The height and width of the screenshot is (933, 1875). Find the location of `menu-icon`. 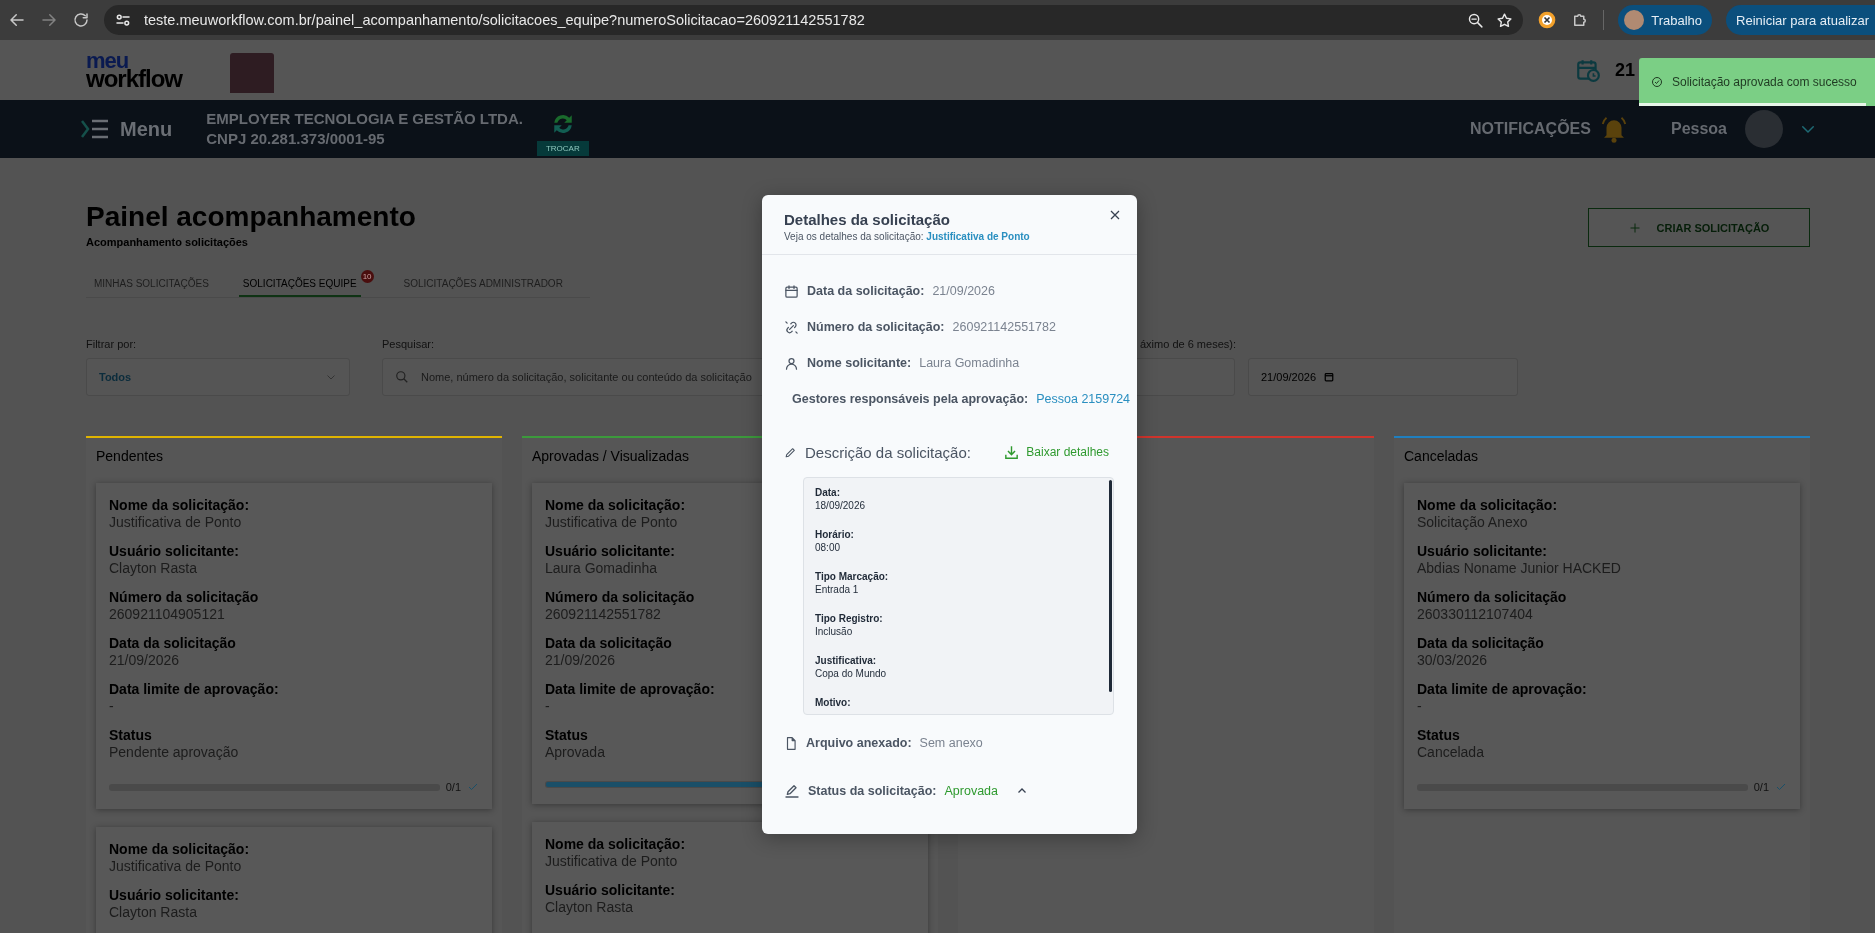

menu-icon is located at coordinates (95, 129).